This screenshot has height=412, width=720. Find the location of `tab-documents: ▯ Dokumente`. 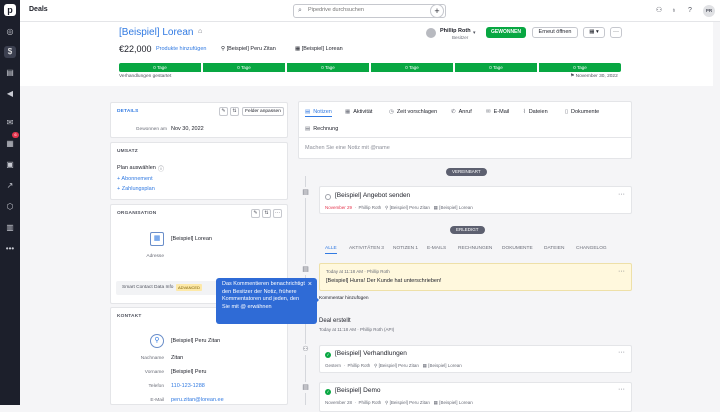

tab-documents: ▯ Dokumente is located at coordinates (582, 112).